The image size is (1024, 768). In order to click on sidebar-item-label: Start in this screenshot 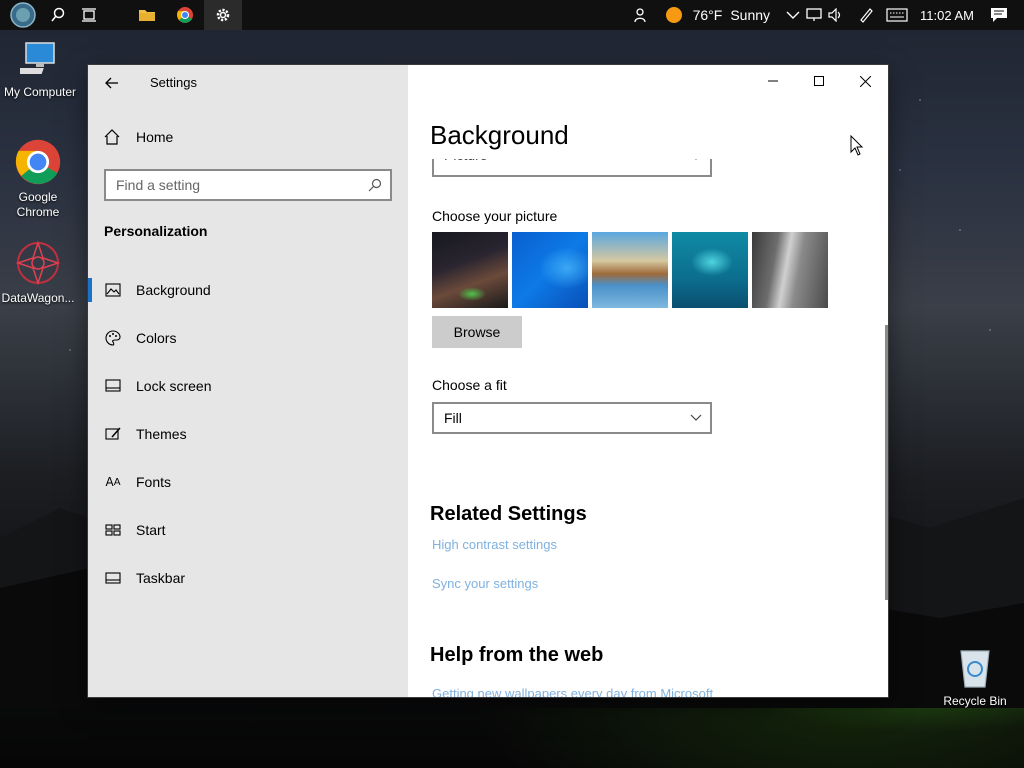, I will do `click(151, 530)`.